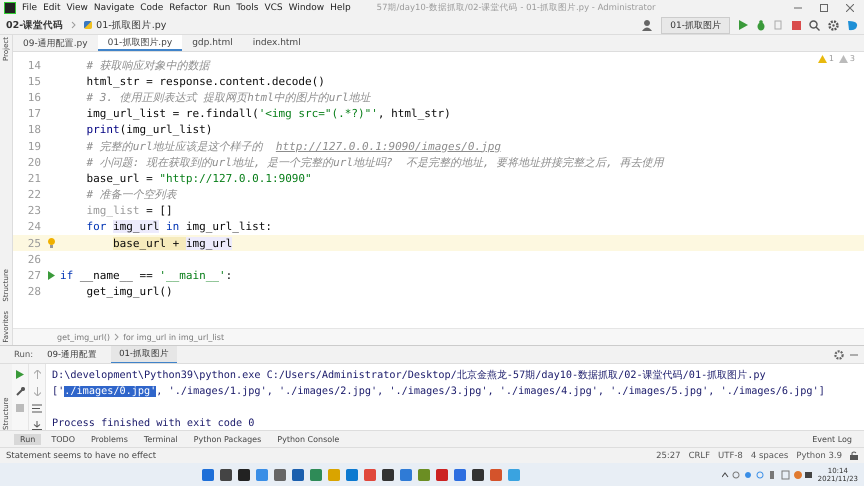 The height and width of the screenshot is (486, 864). What do you see at coordinates (294, 146) in the screenshot?
I see `code-line: # 完整的url地址应该是这个样子的 http://127.0.0.1:9090/images/0.jpg` at bounding box center [294, 146].